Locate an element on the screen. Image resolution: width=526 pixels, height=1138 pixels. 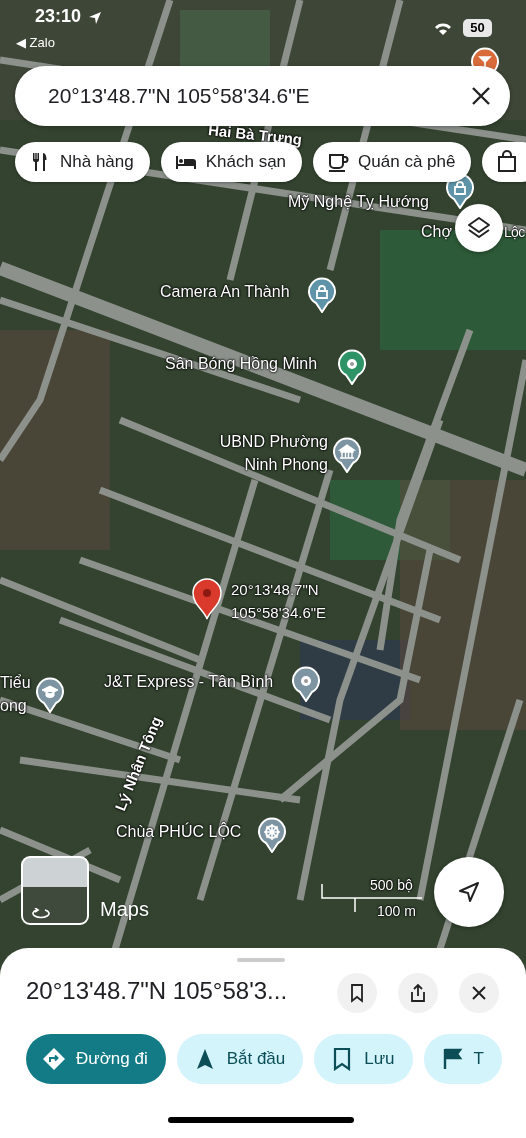
search-field: 20°13'48.7"N 105°58'34.6"E is located at coordinates (262, 96).